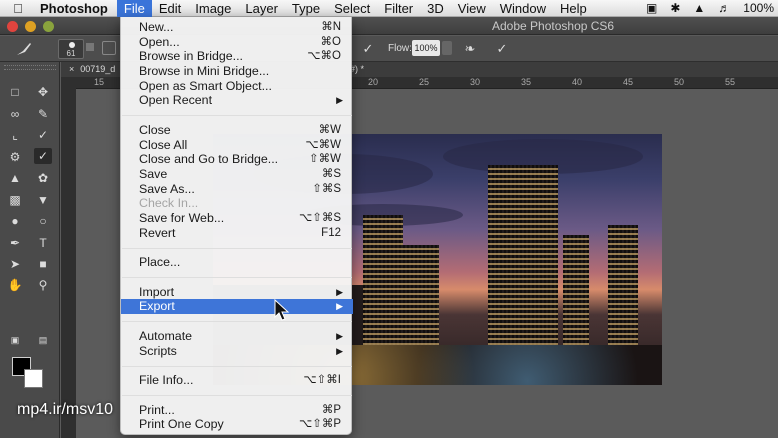 The height and width of the screenshot is (438, 778). What do you see at coordinates (15, 221) in the screenshot?
I see `blur-tool-icon: ●` at bounding box center [15, 221].